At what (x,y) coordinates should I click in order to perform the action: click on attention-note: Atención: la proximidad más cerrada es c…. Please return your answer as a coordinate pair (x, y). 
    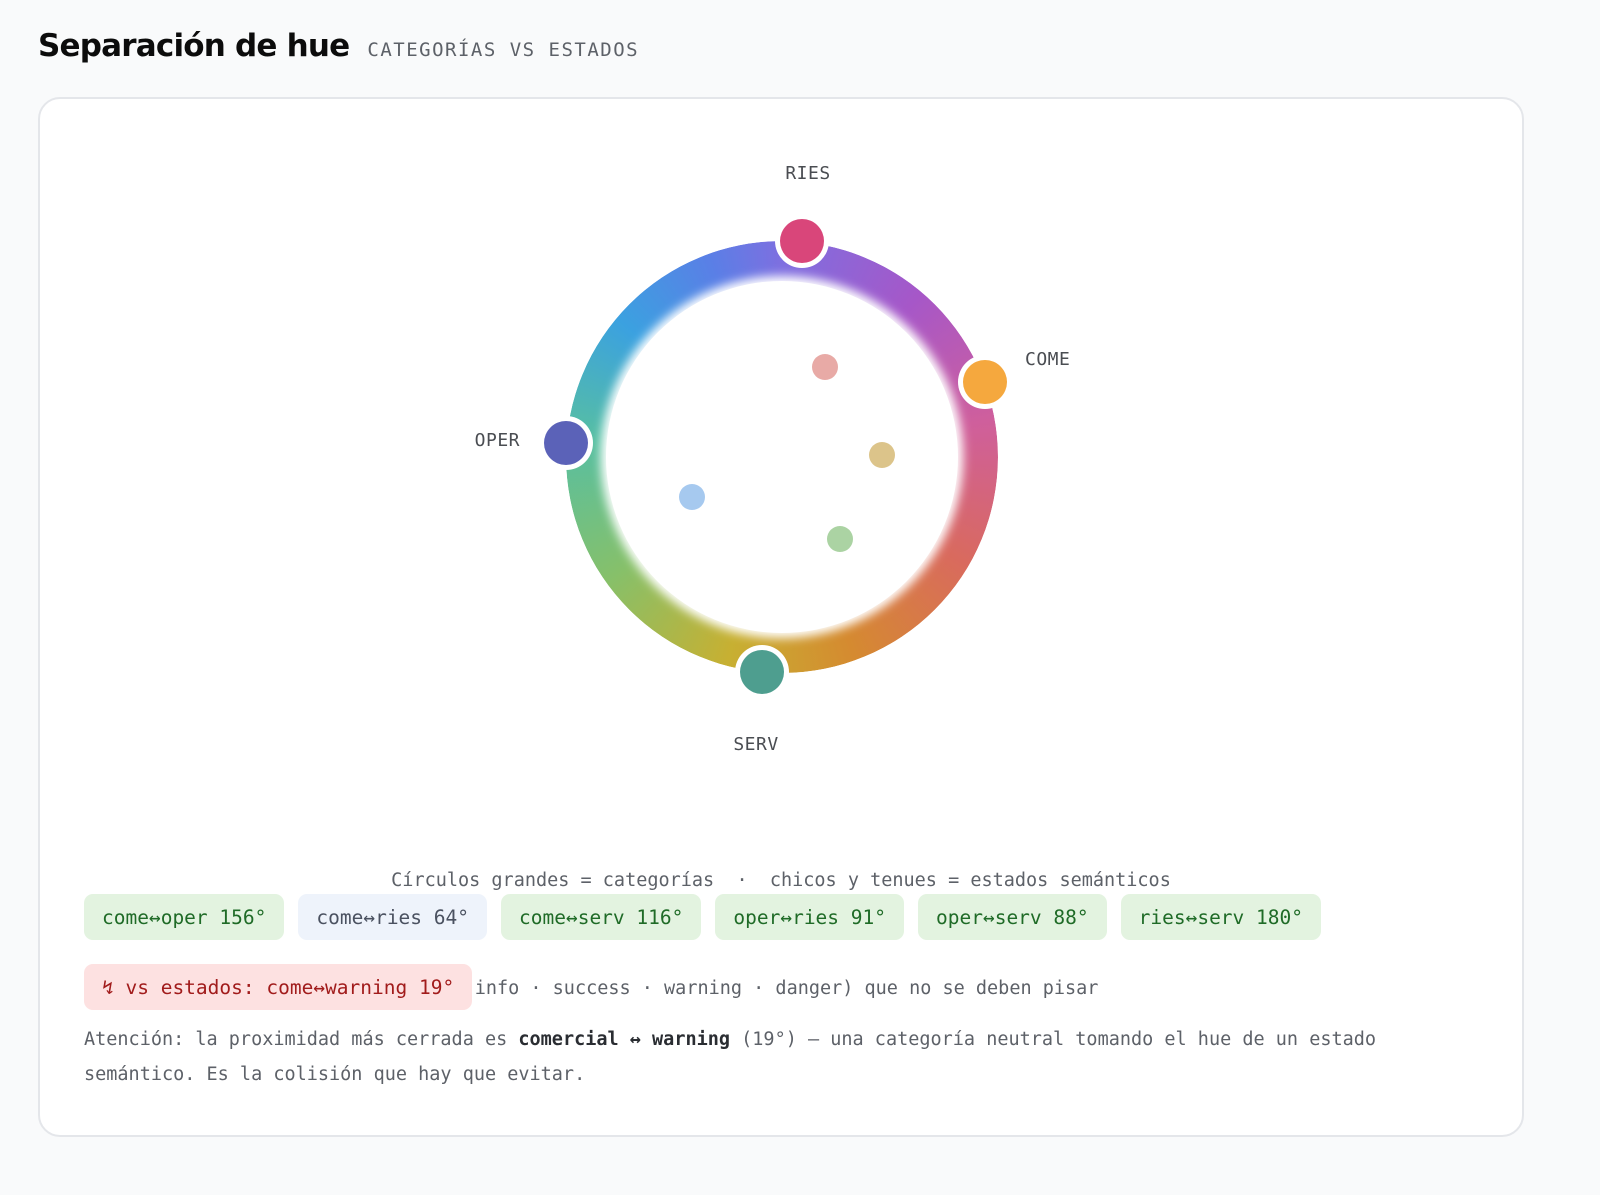
    Looking at the image, I should click on (784, 1057).